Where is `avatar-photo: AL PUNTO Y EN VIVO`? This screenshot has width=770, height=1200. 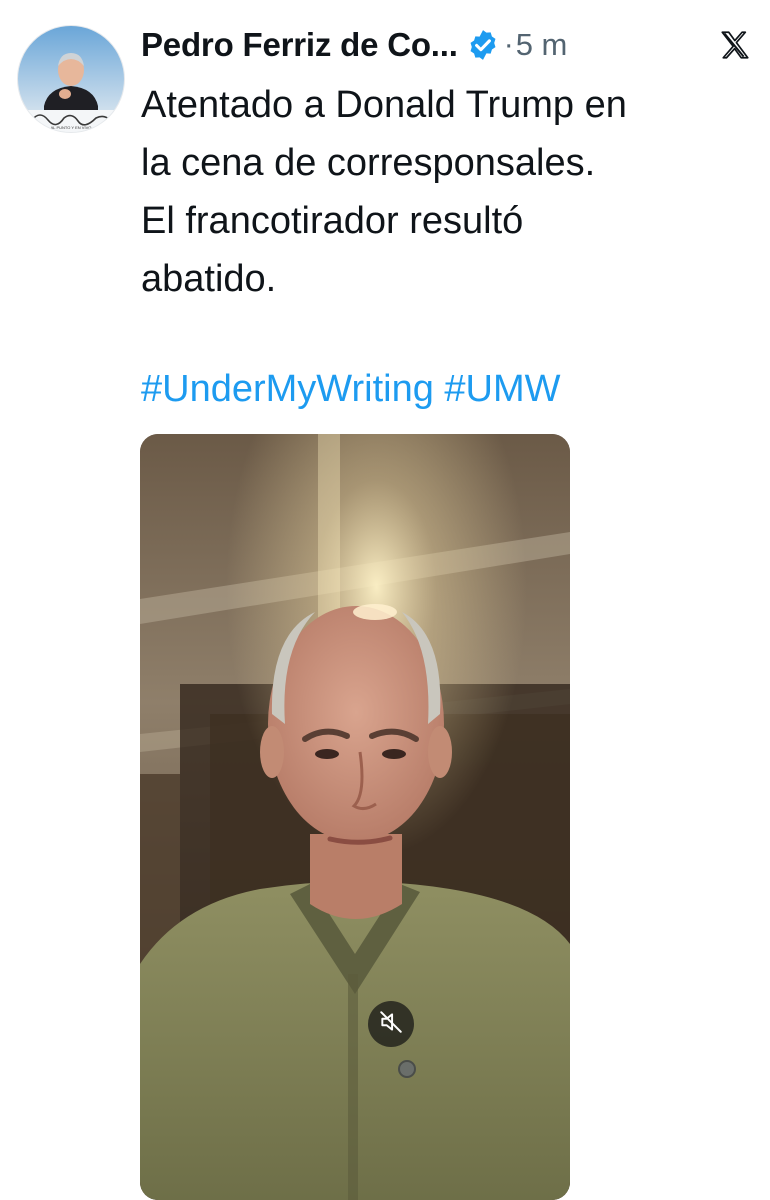
avatar-photo: AL PUNTO Y EN VIVO is located at coordinates (71, 79).